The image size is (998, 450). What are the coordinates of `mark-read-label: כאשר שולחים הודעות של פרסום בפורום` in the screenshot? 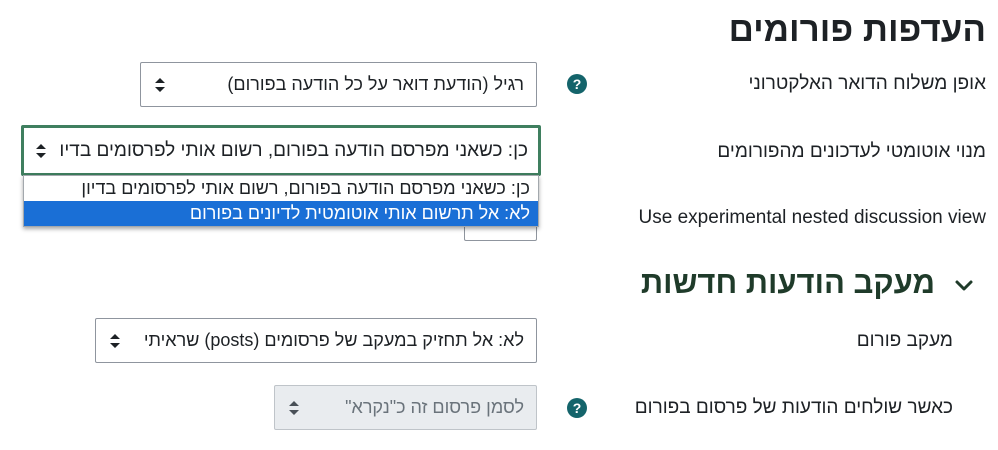 It's located at (793, 407).